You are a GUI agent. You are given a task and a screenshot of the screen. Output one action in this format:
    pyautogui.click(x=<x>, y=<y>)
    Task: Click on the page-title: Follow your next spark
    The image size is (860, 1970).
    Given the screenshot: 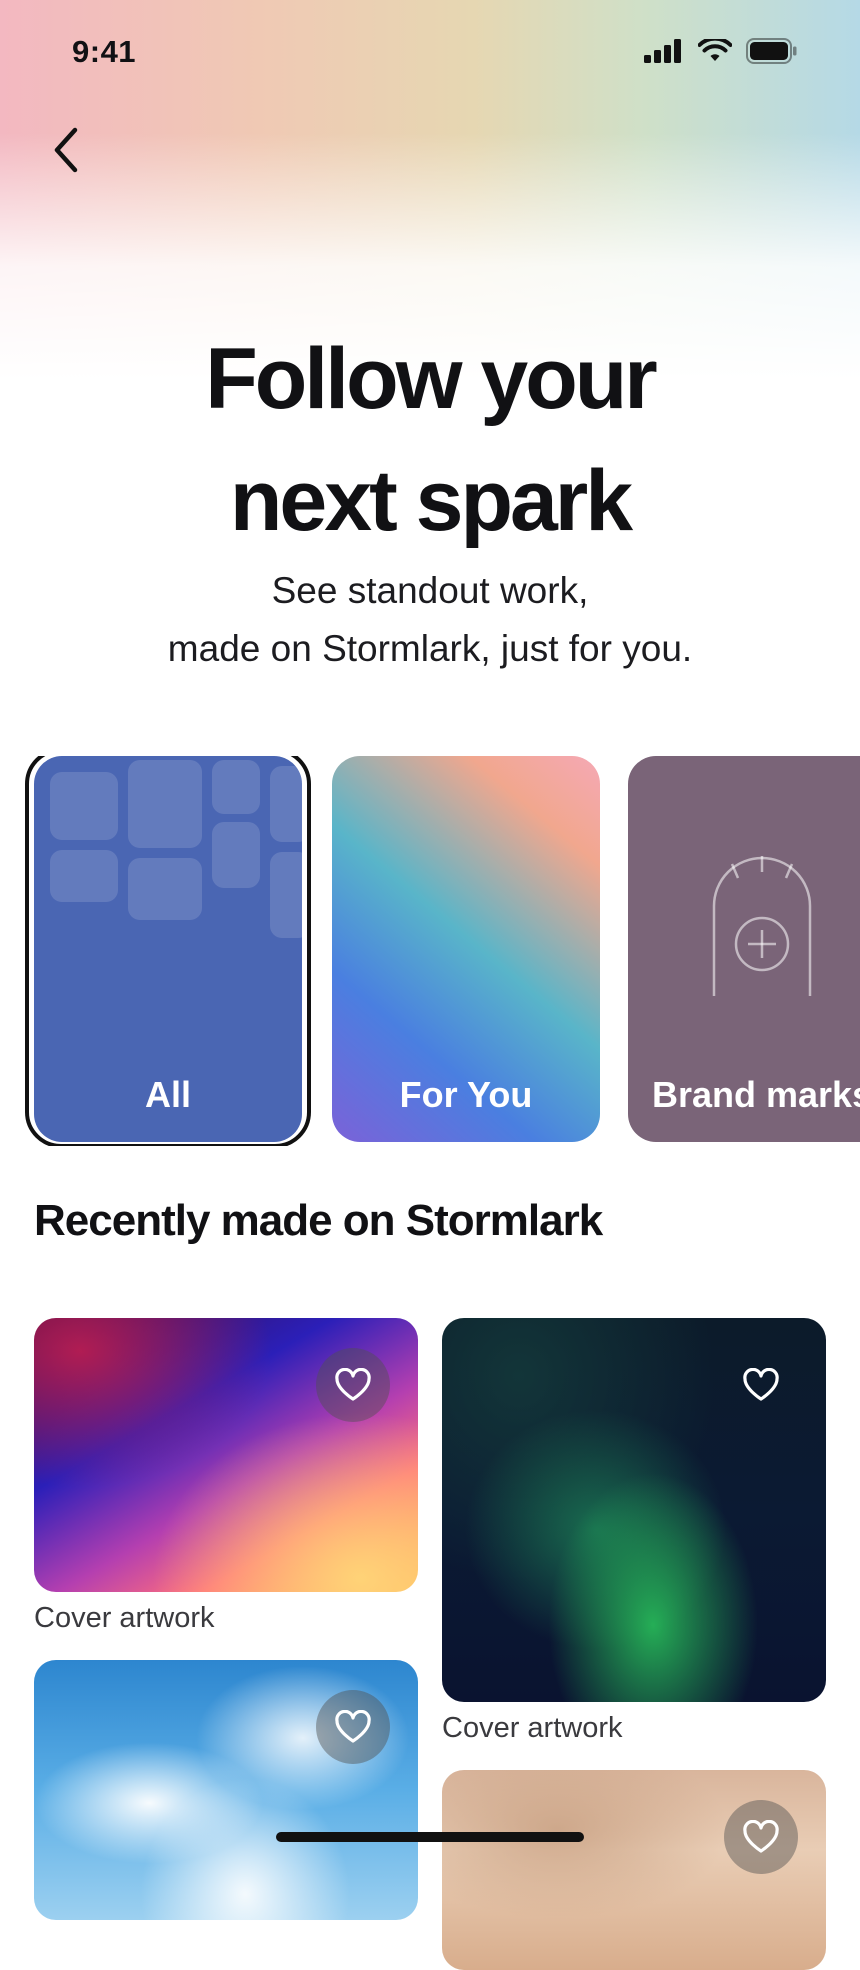 What is the action you would take?
    pyautogui.click(x=430, y=440)
    